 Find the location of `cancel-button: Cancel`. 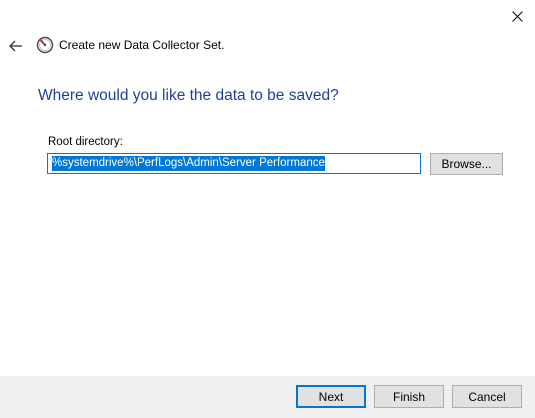

cancel-button: Cancel is located at coordinates (487, 396).